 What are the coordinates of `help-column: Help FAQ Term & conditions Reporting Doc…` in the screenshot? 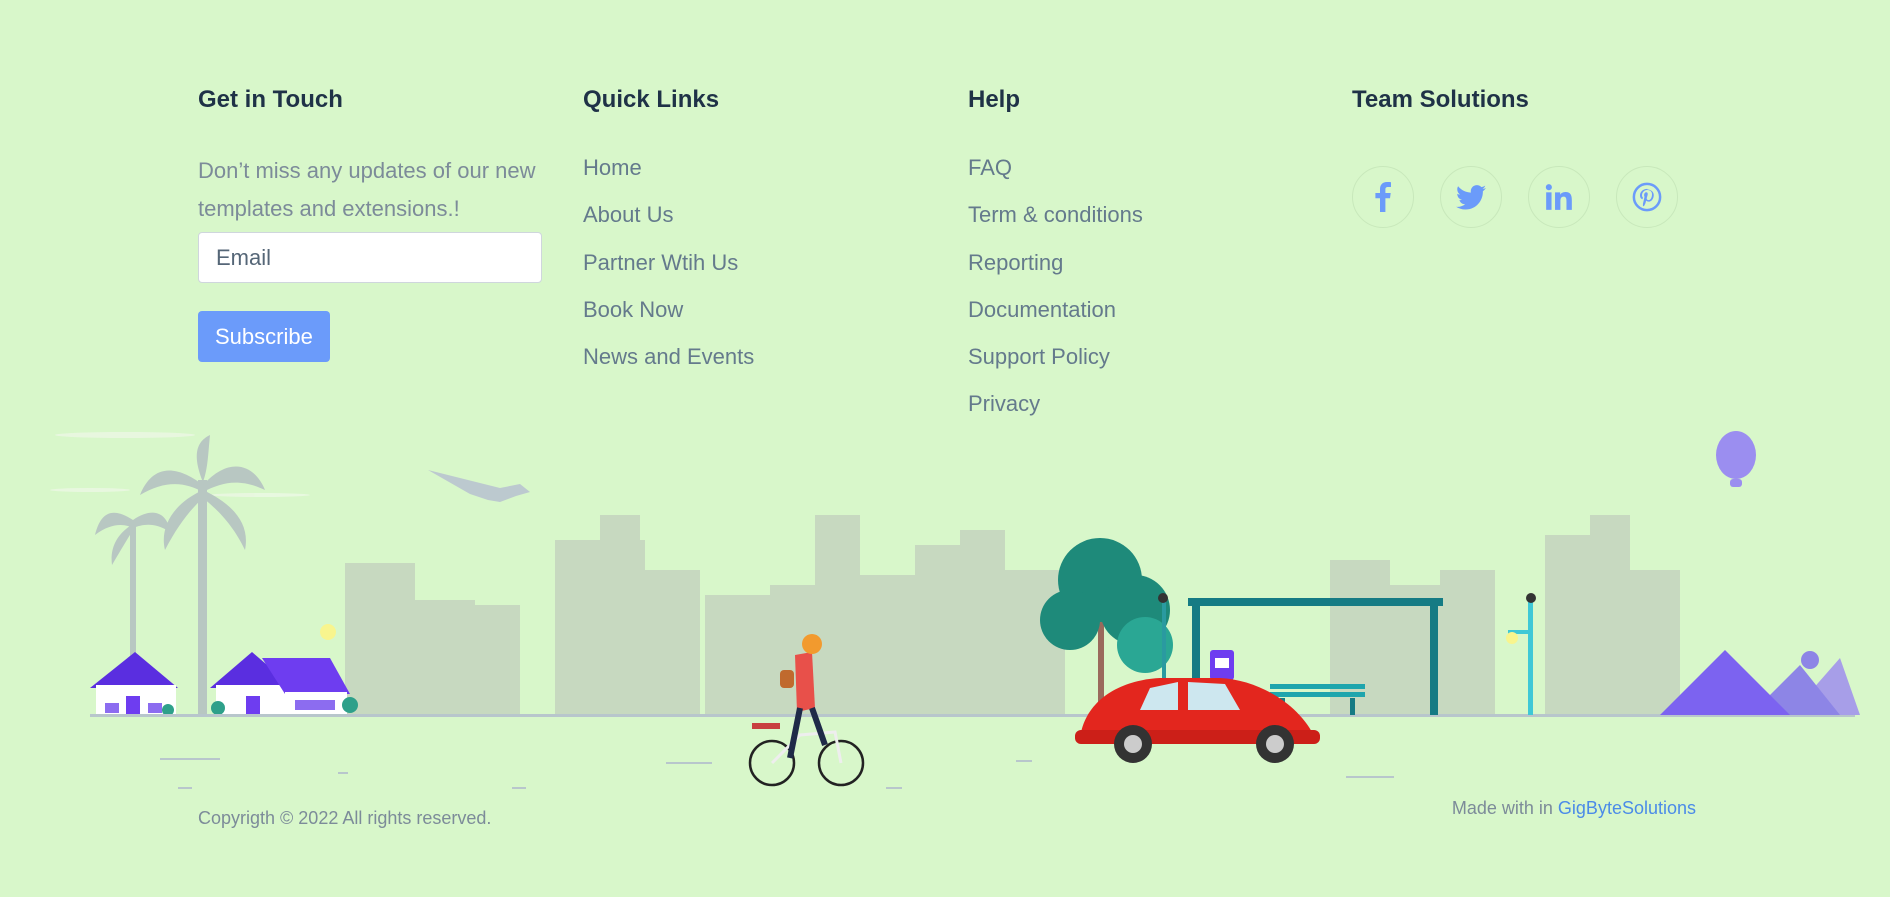 It's located at (1148, 257).